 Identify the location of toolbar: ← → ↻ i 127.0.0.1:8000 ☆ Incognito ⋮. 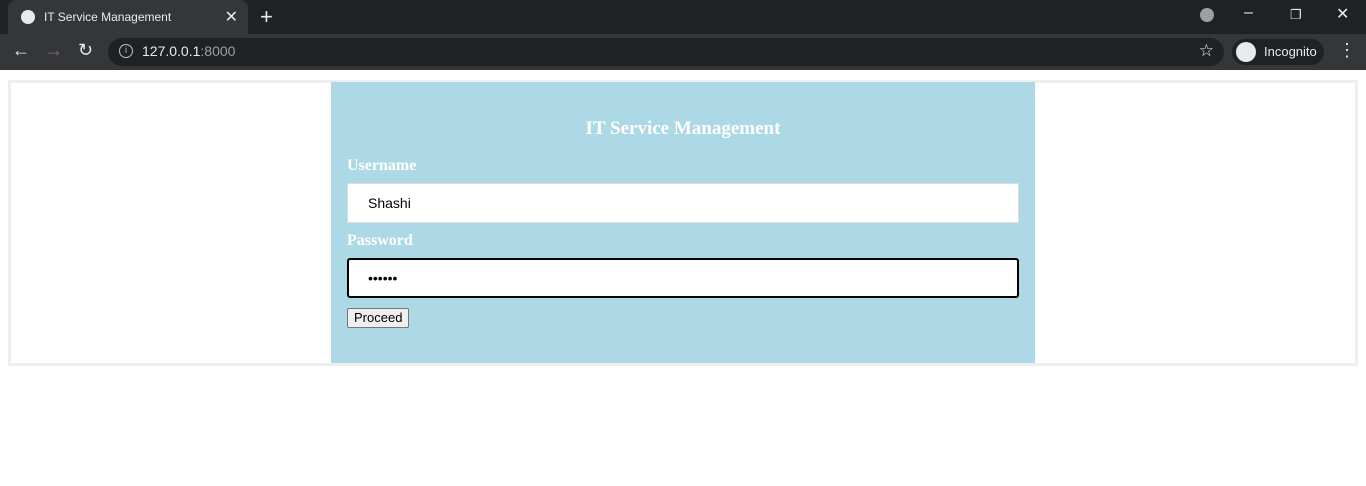
(683, 52).